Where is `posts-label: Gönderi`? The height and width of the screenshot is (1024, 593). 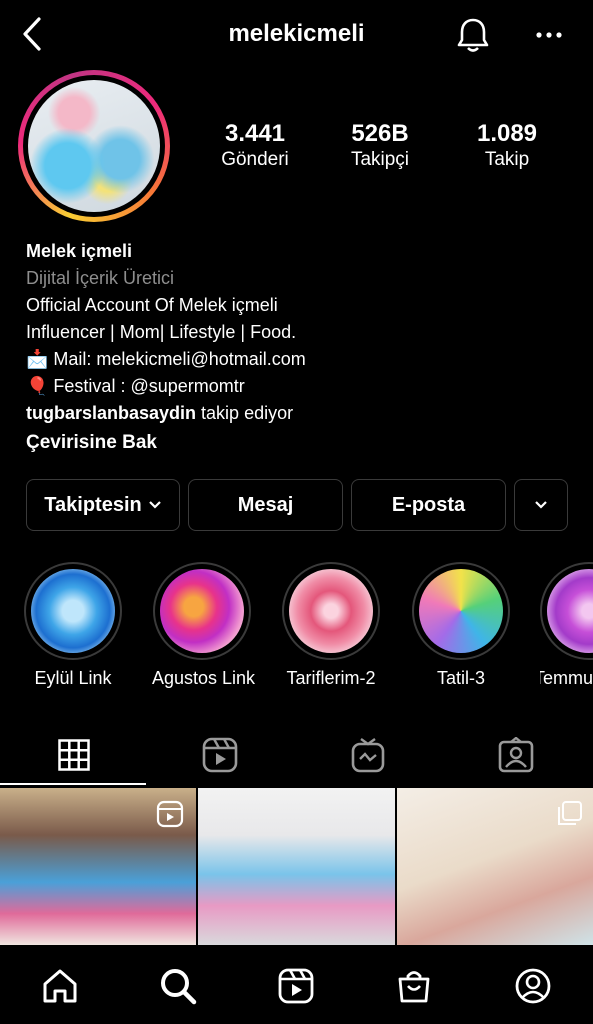
posts-label: Gönderi is located at coordinates (255, 159).